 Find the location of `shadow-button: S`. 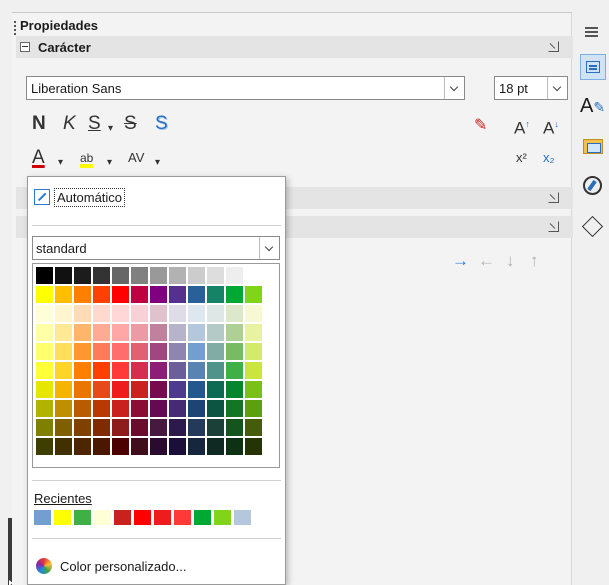

shadow-button: S is located at coordinates (161, 124).